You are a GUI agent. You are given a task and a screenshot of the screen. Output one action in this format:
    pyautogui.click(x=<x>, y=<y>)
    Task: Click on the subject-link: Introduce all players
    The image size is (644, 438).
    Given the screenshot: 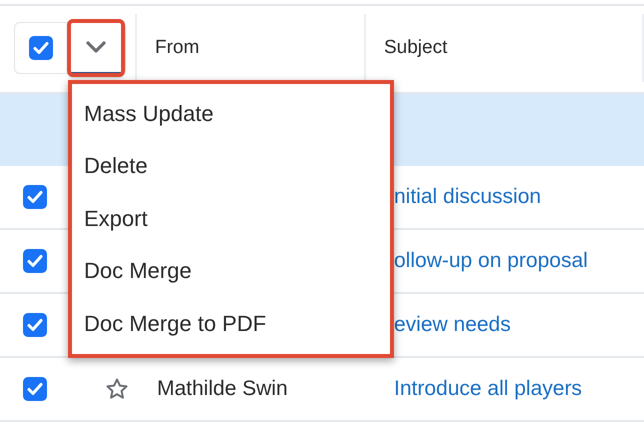 What is the action you would take?
    pyautogui.click(x=488, y=389)
    